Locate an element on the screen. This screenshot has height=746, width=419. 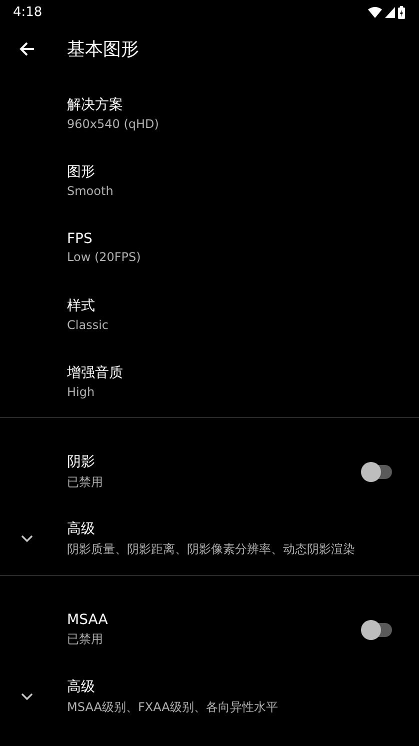
signal-icon is located at coordinates (390, 12).